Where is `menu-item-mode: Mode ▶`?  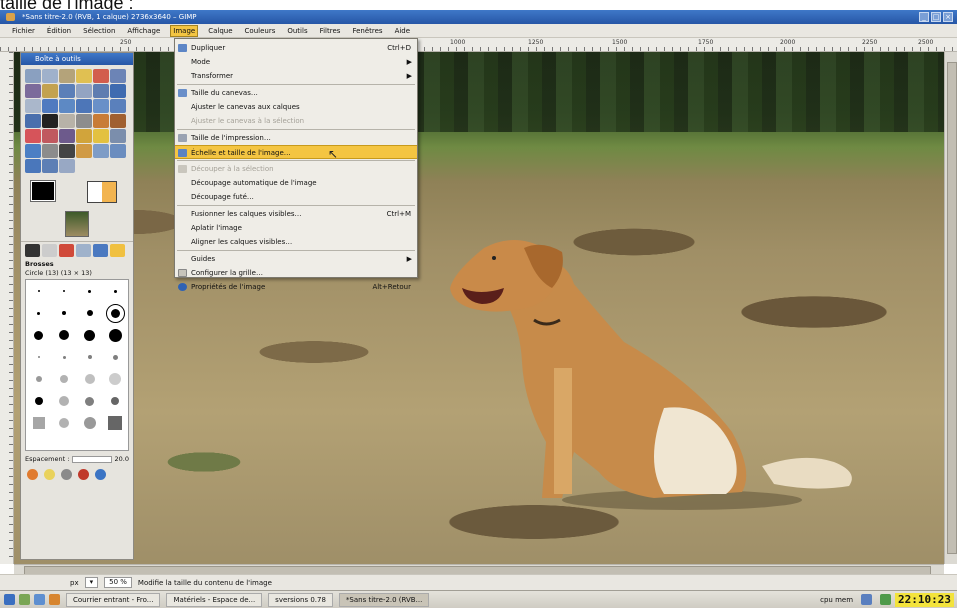 menu-item-mode: Mode ▶ is located at coordinates (296, 62).